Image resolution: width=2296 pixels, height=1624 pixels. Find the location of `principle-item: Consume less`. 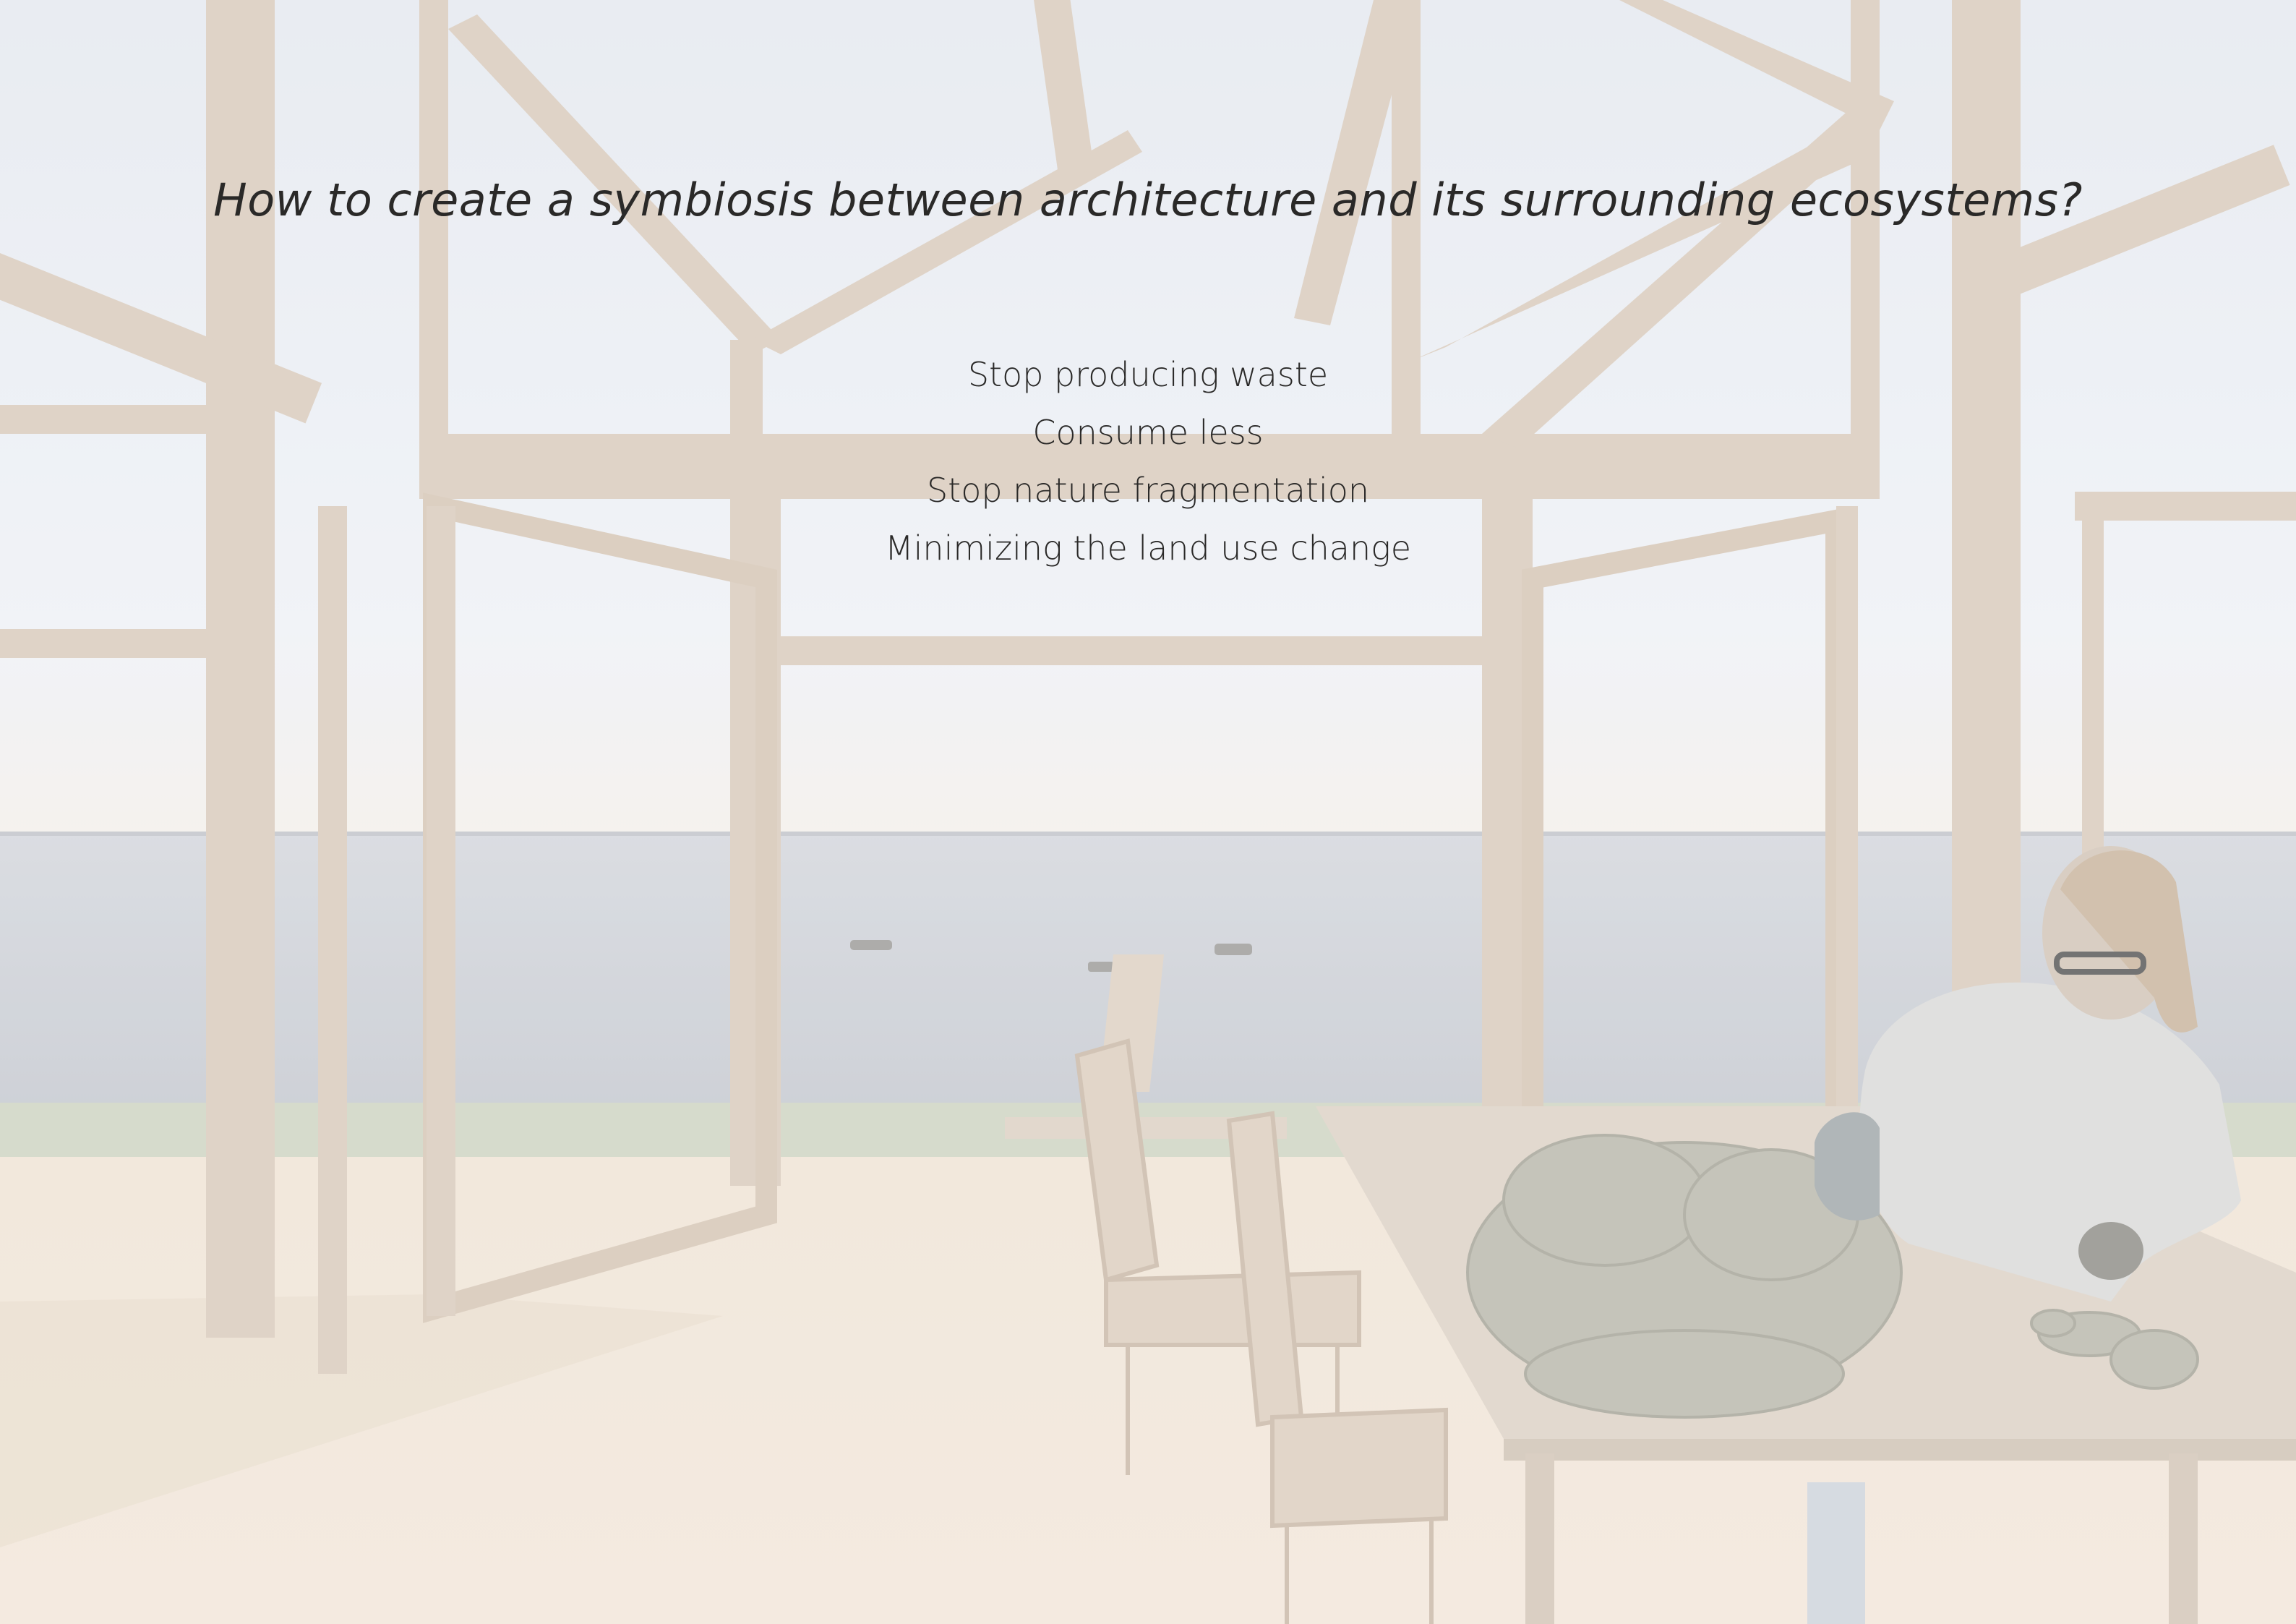

principle-item: Consume less is located at coordinates (1148, 433).